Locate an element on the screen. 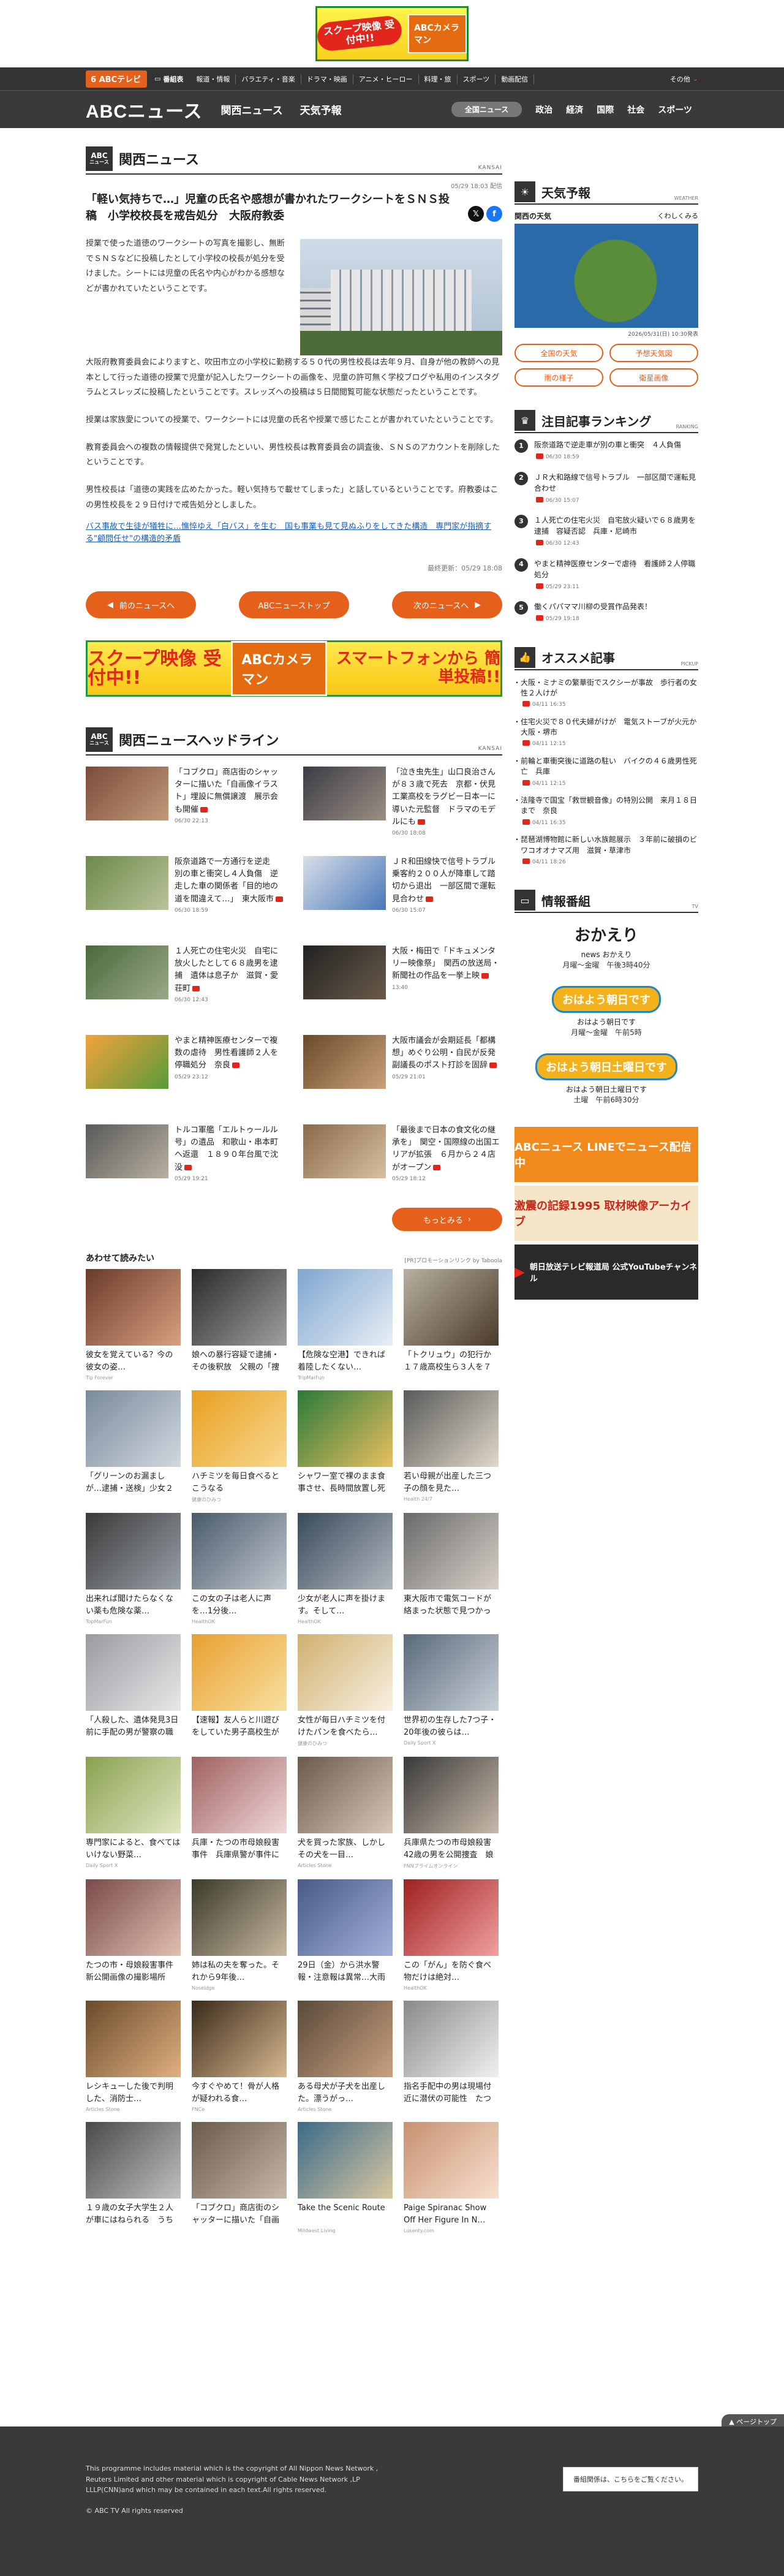  recommended-item: 出来れば聞けたらなくない薬も危険な薬… TopMarFun is located at coordinates (134, 1568).